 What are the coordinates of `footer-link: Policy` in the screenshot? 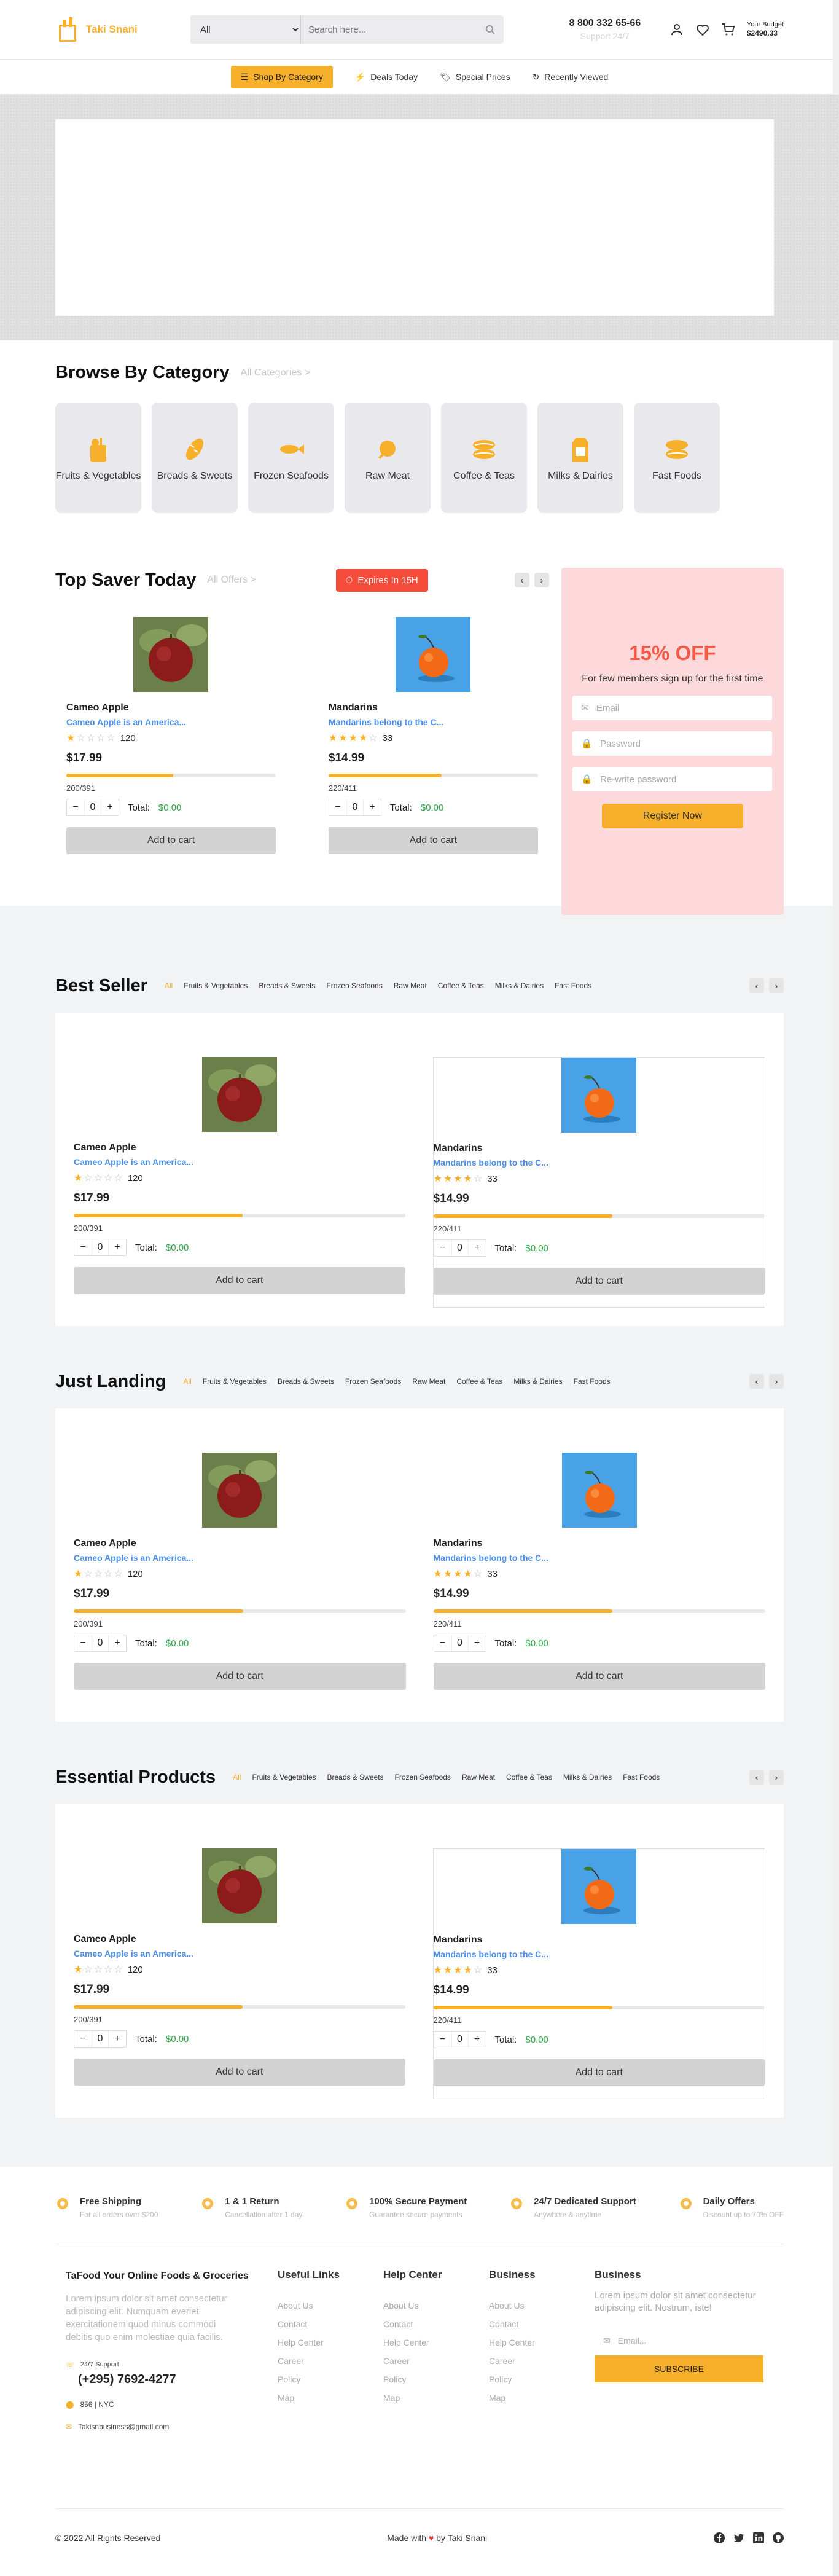 It's located at (542, 2379).